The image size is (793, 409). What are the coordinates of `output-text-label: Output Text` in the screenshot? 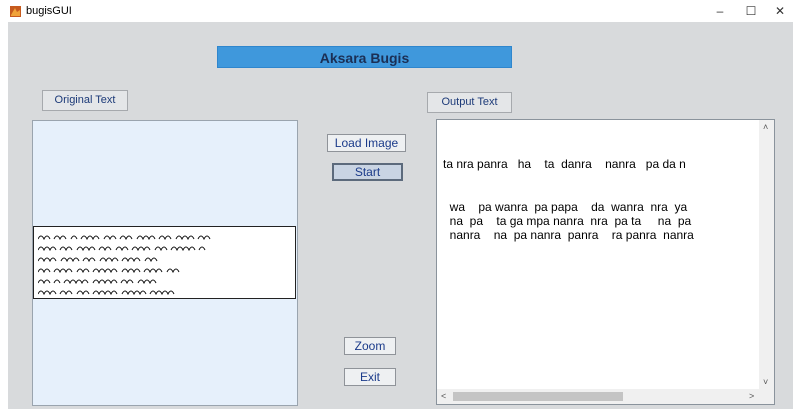 It's located at (469, 102).